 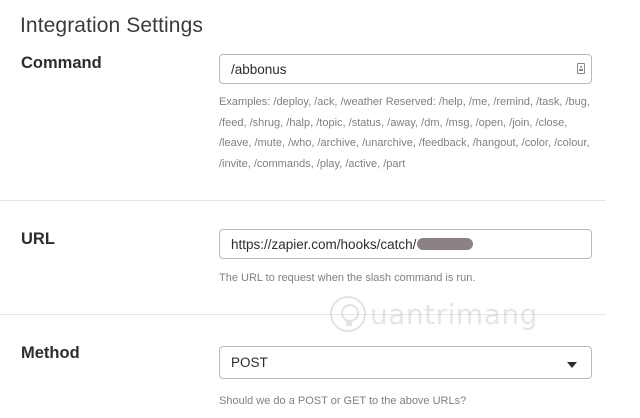 What do you see at coordinates (572, 365) in the screenshot?
I see `caret-down-icon` at bounding box center [572, 365].